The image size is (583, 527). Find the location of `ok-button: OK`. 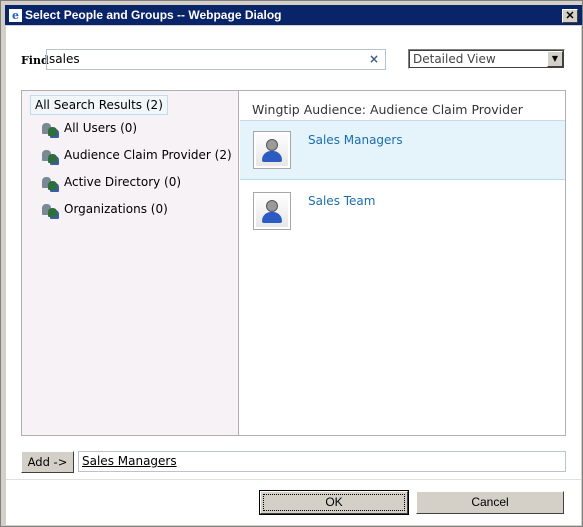

ok-button: OK is located at coordinates (334, 502).